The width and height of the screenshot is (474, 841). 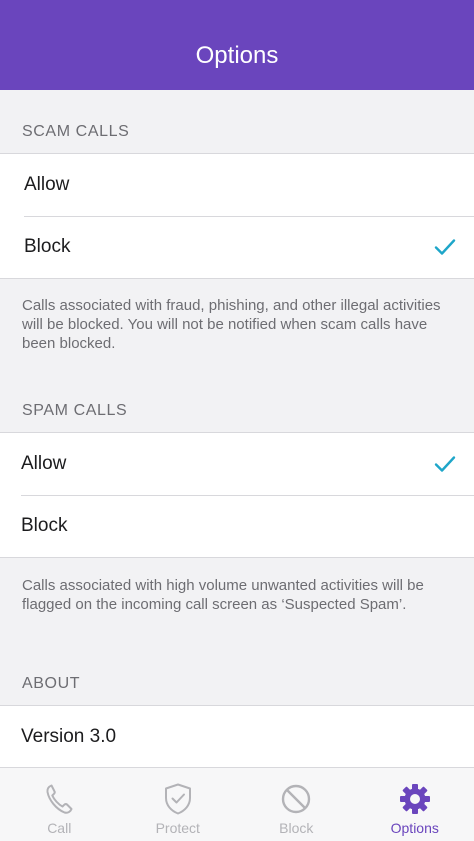 I want to click on scam-calls-header: SCAM CALLS, so click(x=76, y=131).